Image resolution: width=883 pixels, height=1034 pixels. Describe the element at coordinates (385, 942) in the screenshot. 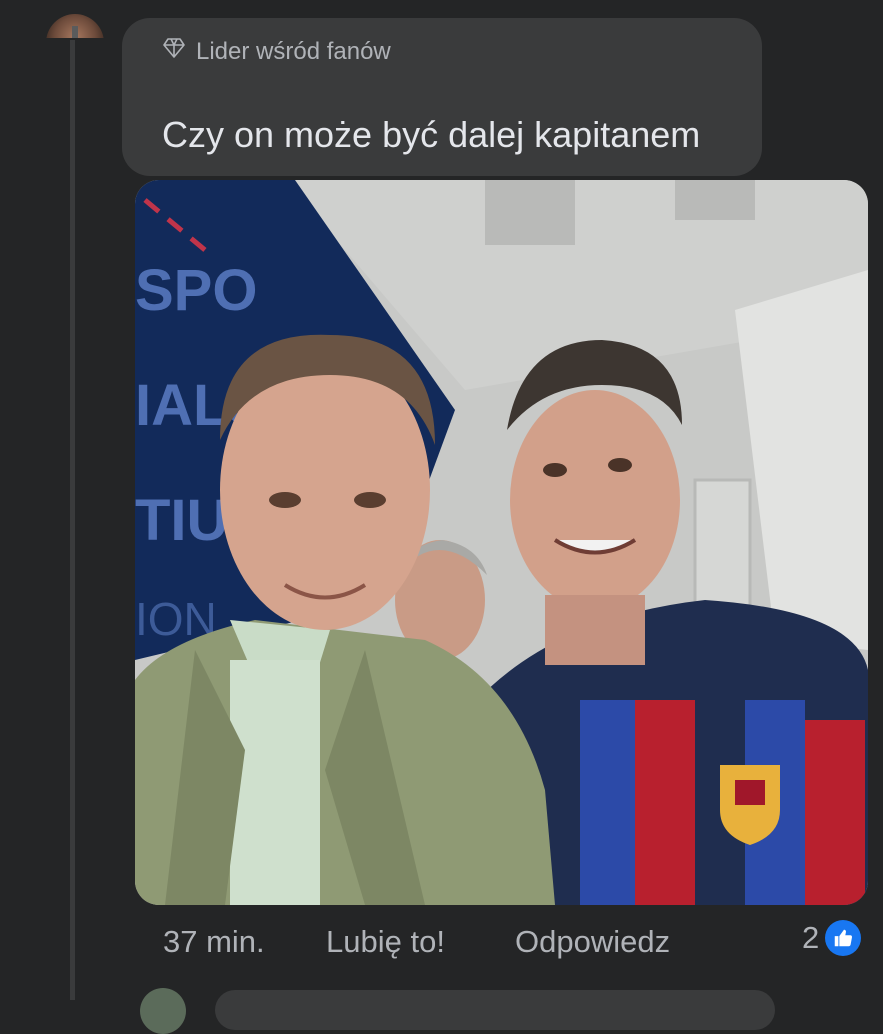

I see `like-button: Lubię to!` at that location.